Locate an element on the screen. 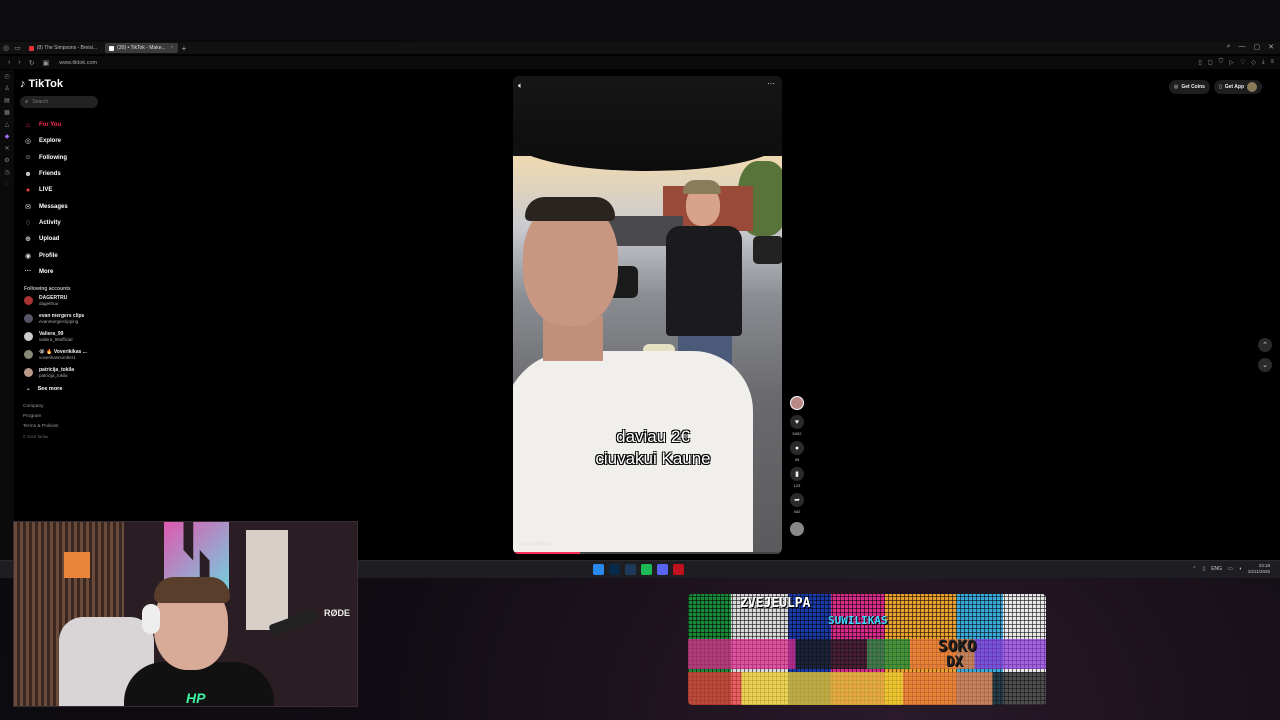 This screenshot has width=1280, height=720. more-icon: ··· is located at coordinates (28, 272).